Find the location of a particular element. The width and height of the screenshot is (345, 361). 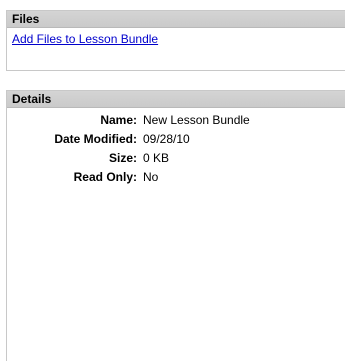

files-panel-header: Files is located at coordinates (176, 19).